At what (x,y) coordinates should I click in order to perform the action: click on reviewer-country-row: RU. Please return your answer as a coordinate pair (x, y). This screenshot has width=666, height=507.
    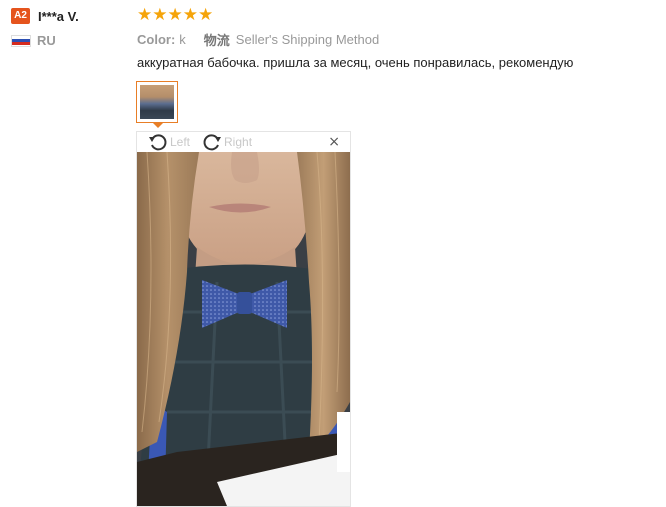
    Looking at the image, I should click on (68, 40).